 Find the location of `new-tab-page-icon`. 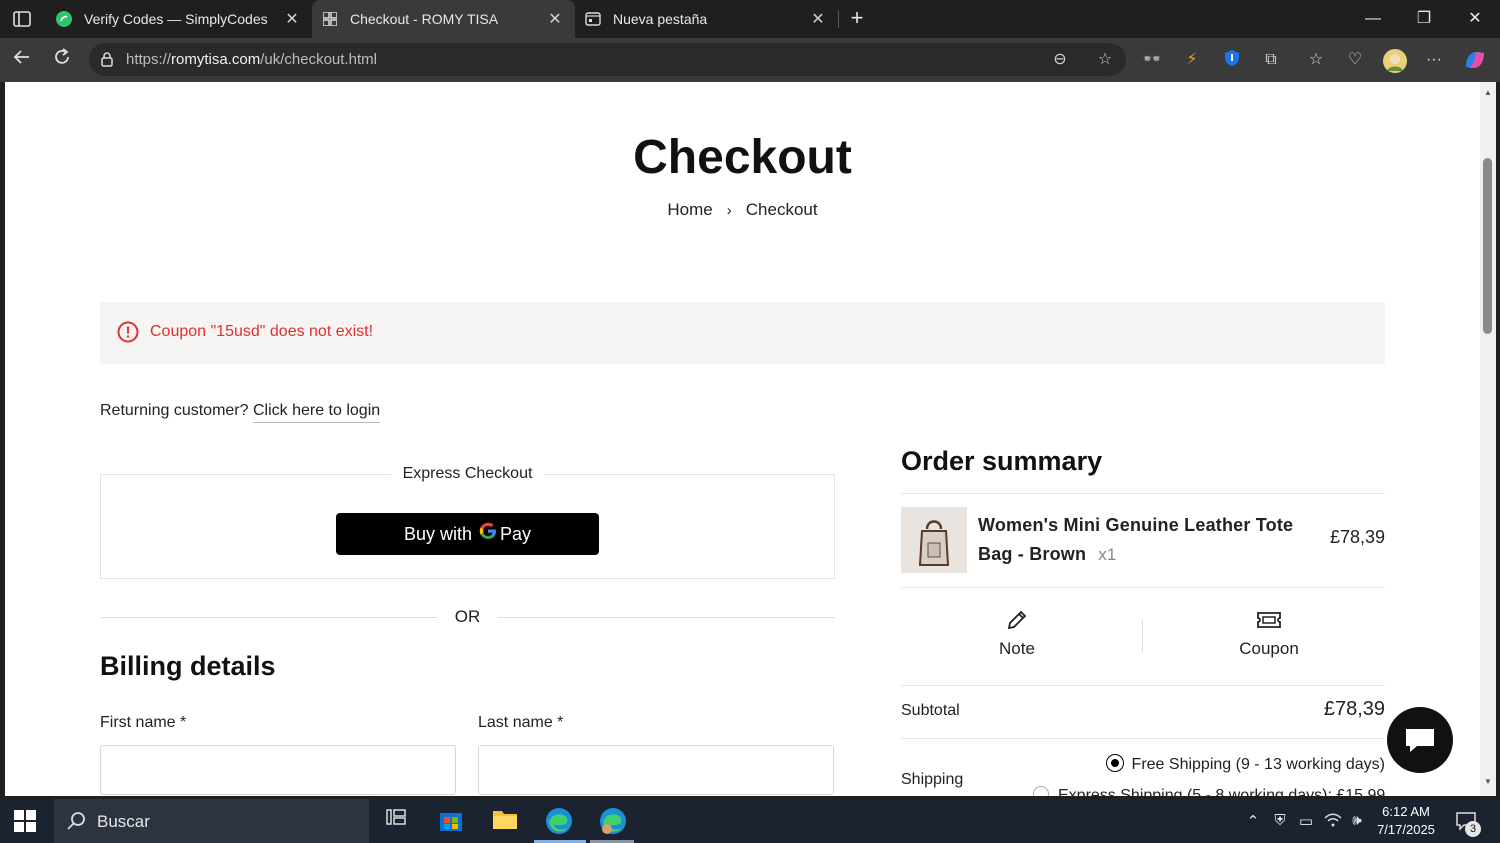

new-tab-page-icon is located at coordinates (593, 19).